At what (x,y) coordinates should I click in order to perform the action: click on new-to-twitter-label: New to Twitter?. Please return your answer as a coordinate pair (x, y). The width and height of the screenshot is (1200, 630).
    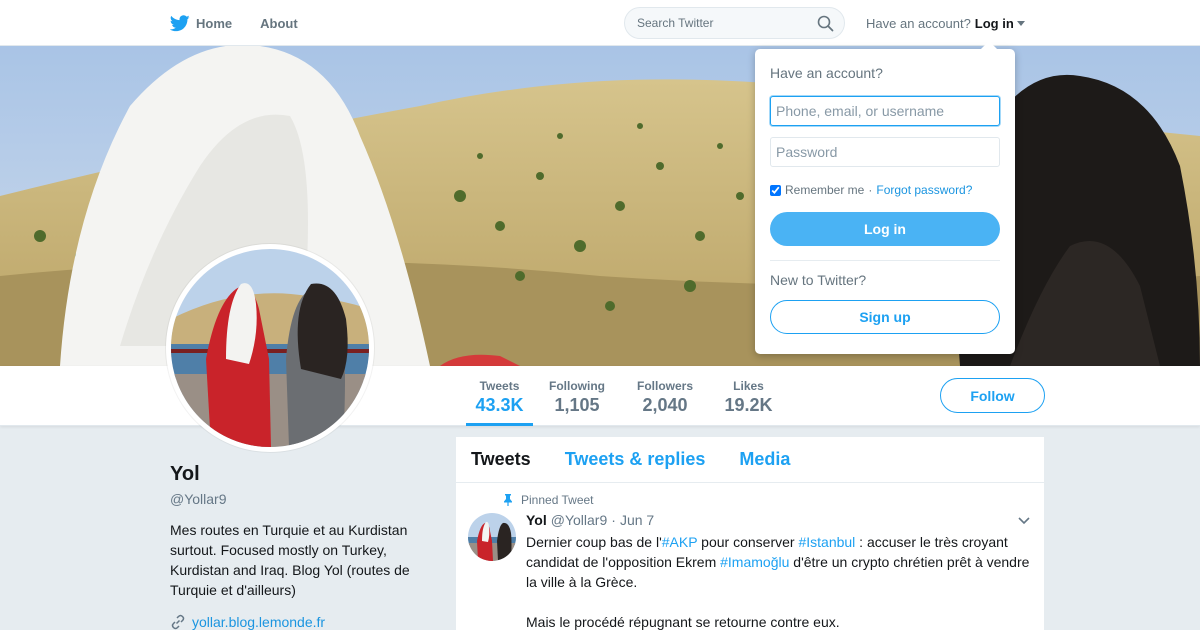
    Looking at the image, I should click on (818, 280).